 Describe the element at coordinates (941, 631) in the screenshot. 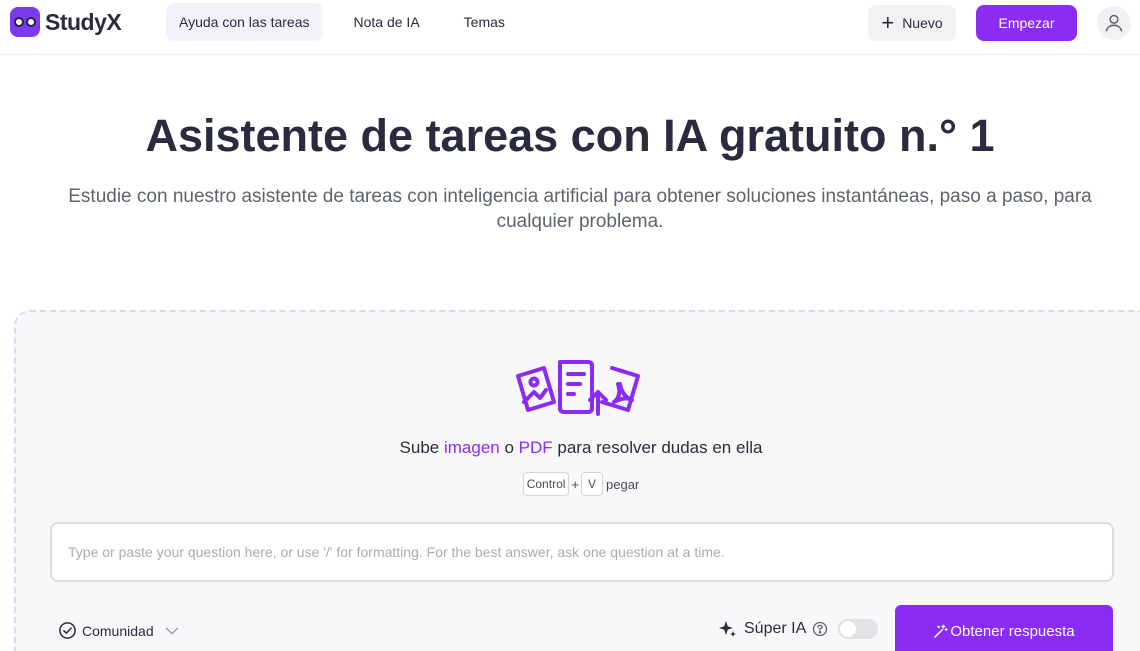

I see `magic-wand-icon` at that location.